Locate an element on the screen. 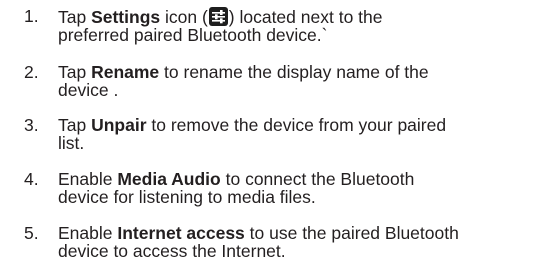 The image size is (550, 271). step-number: 3. is located at coordinates (31, 125).